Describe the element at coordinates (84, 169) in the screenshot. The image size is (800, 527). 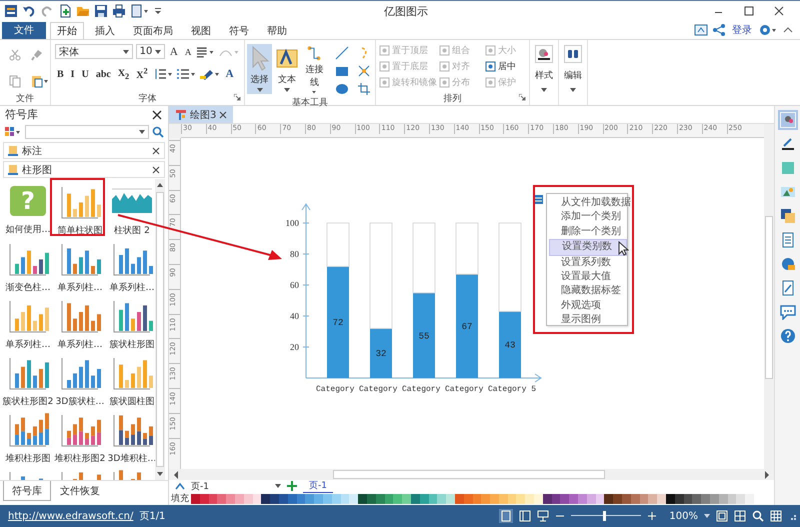
I see `library-section: 柱形图` at that location.